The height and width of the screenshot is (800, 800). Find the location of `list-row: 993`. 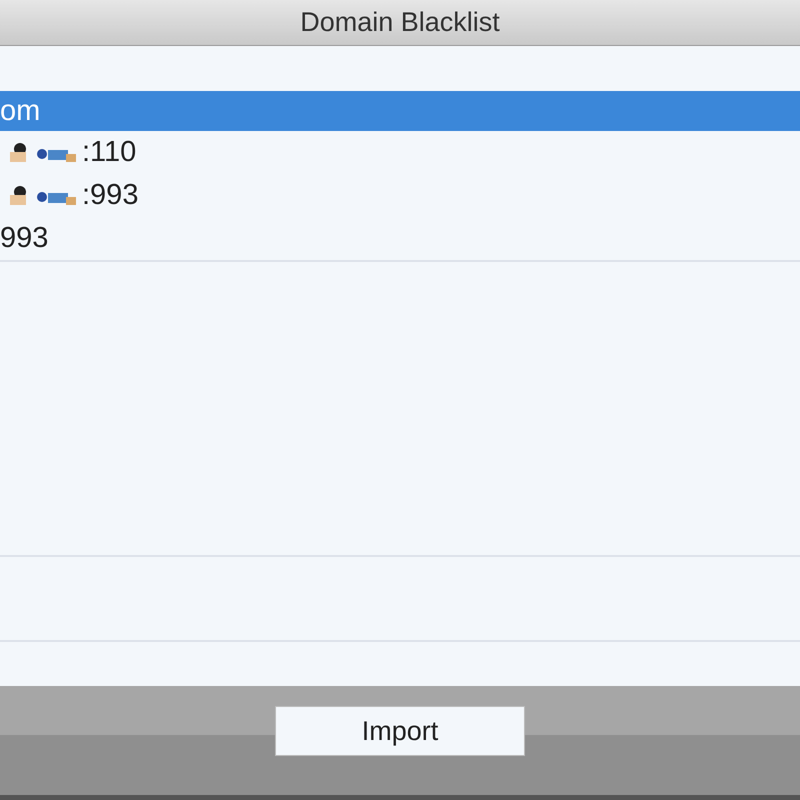

list-row: 993 is located at coordinates (400, 238).